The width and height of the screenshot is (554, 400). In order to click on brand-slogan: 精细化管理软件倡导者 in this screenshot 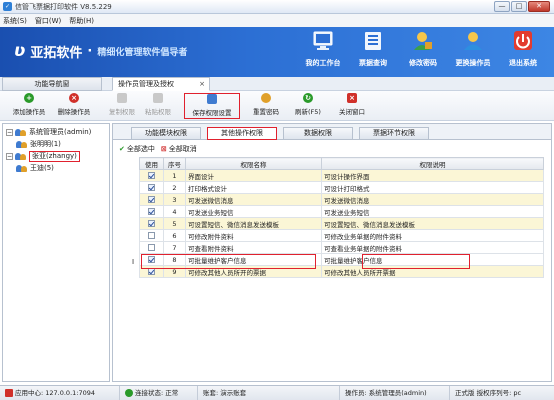, I will do `click(142, 52)`.